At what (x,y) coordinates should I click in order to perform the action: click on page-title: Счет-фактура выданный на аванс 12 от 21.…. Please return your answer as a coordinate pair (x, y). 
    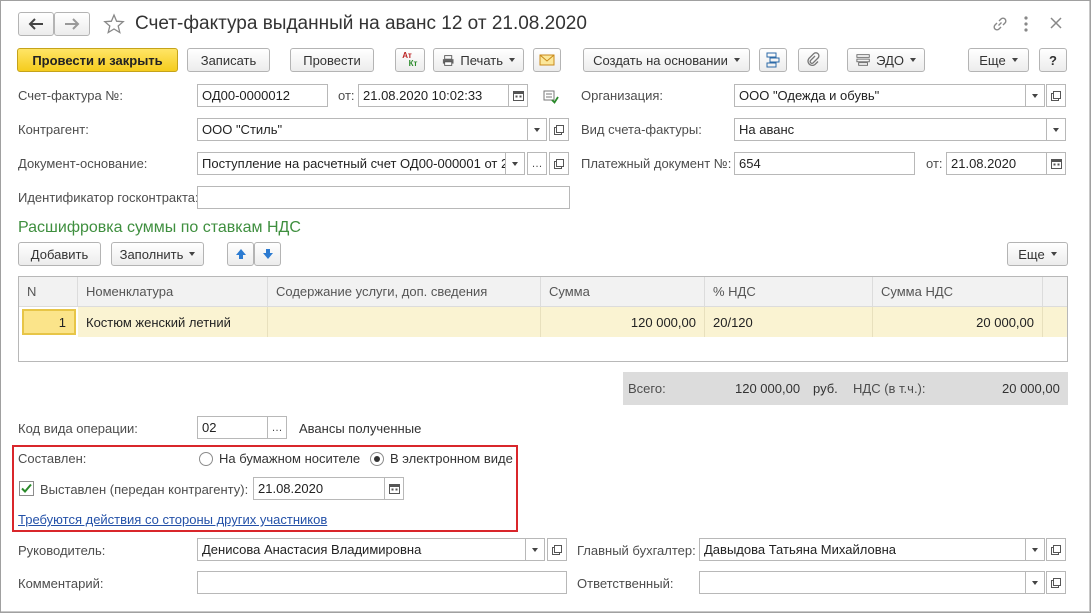
    Looking at the image, I should click on (361, 23).